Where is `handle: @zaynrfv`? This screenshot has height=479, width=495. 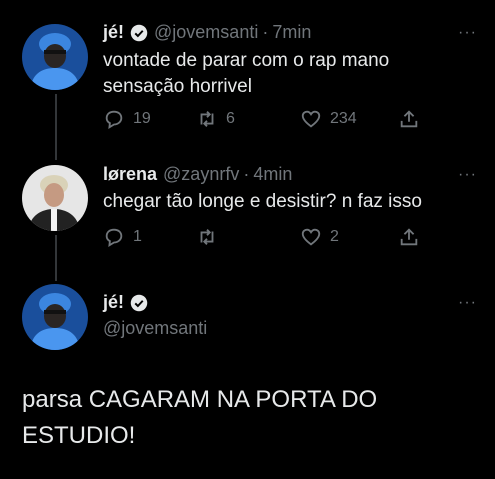
handle: @zaynrfv is located at coordinates (201, 174).